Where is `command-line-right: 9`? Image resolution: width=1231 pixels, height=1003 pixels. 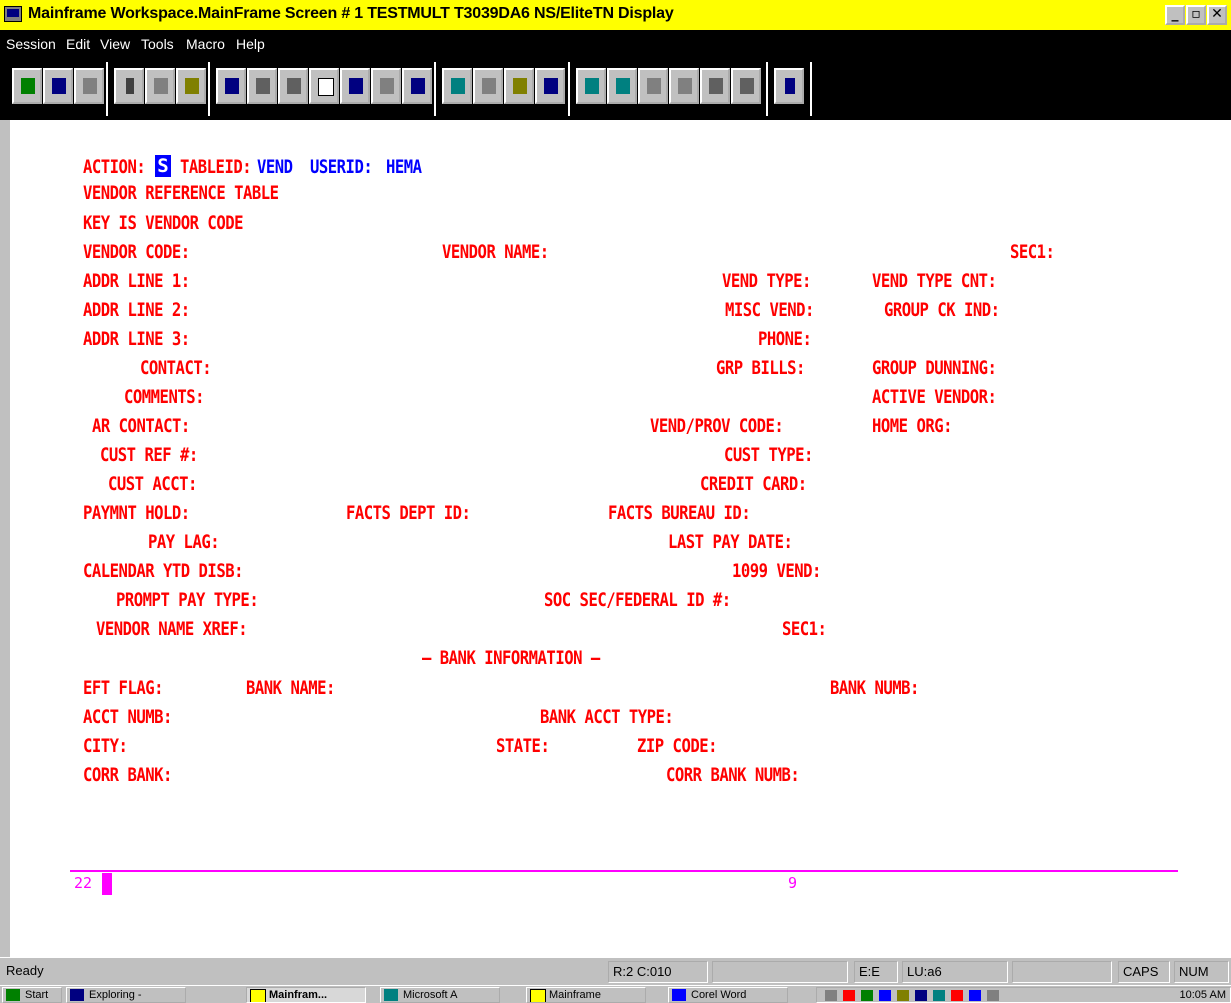 command-line-right: 9 is located at coordinates (793, 883).